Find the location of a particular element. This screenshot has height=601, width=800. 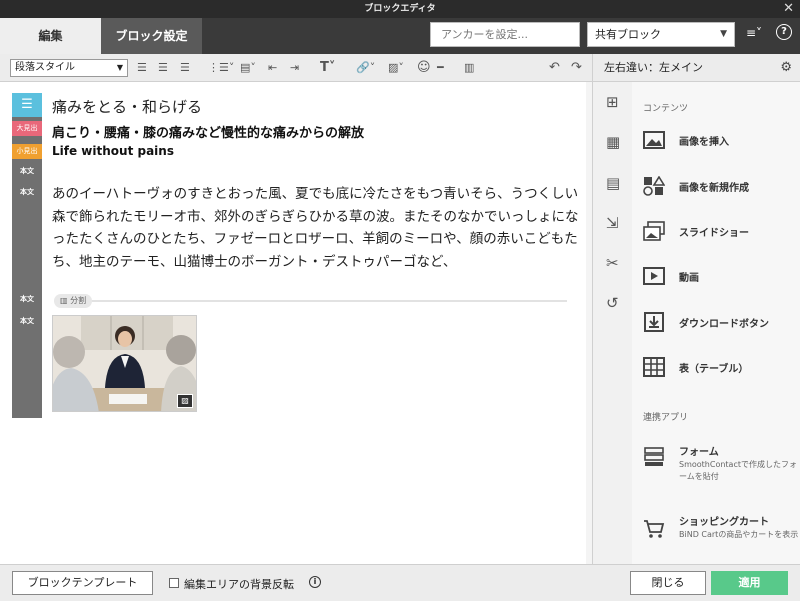

link-icon: 🔗˅ is located at coordinates (365, 68).